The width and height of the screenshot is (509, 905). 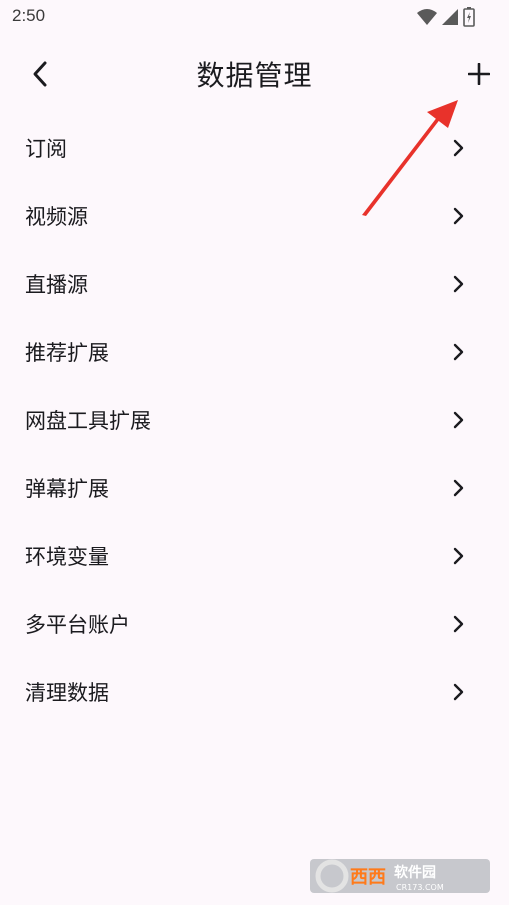 I want to click on menu-item-label: 清理数据, so click(x=67, y=693).